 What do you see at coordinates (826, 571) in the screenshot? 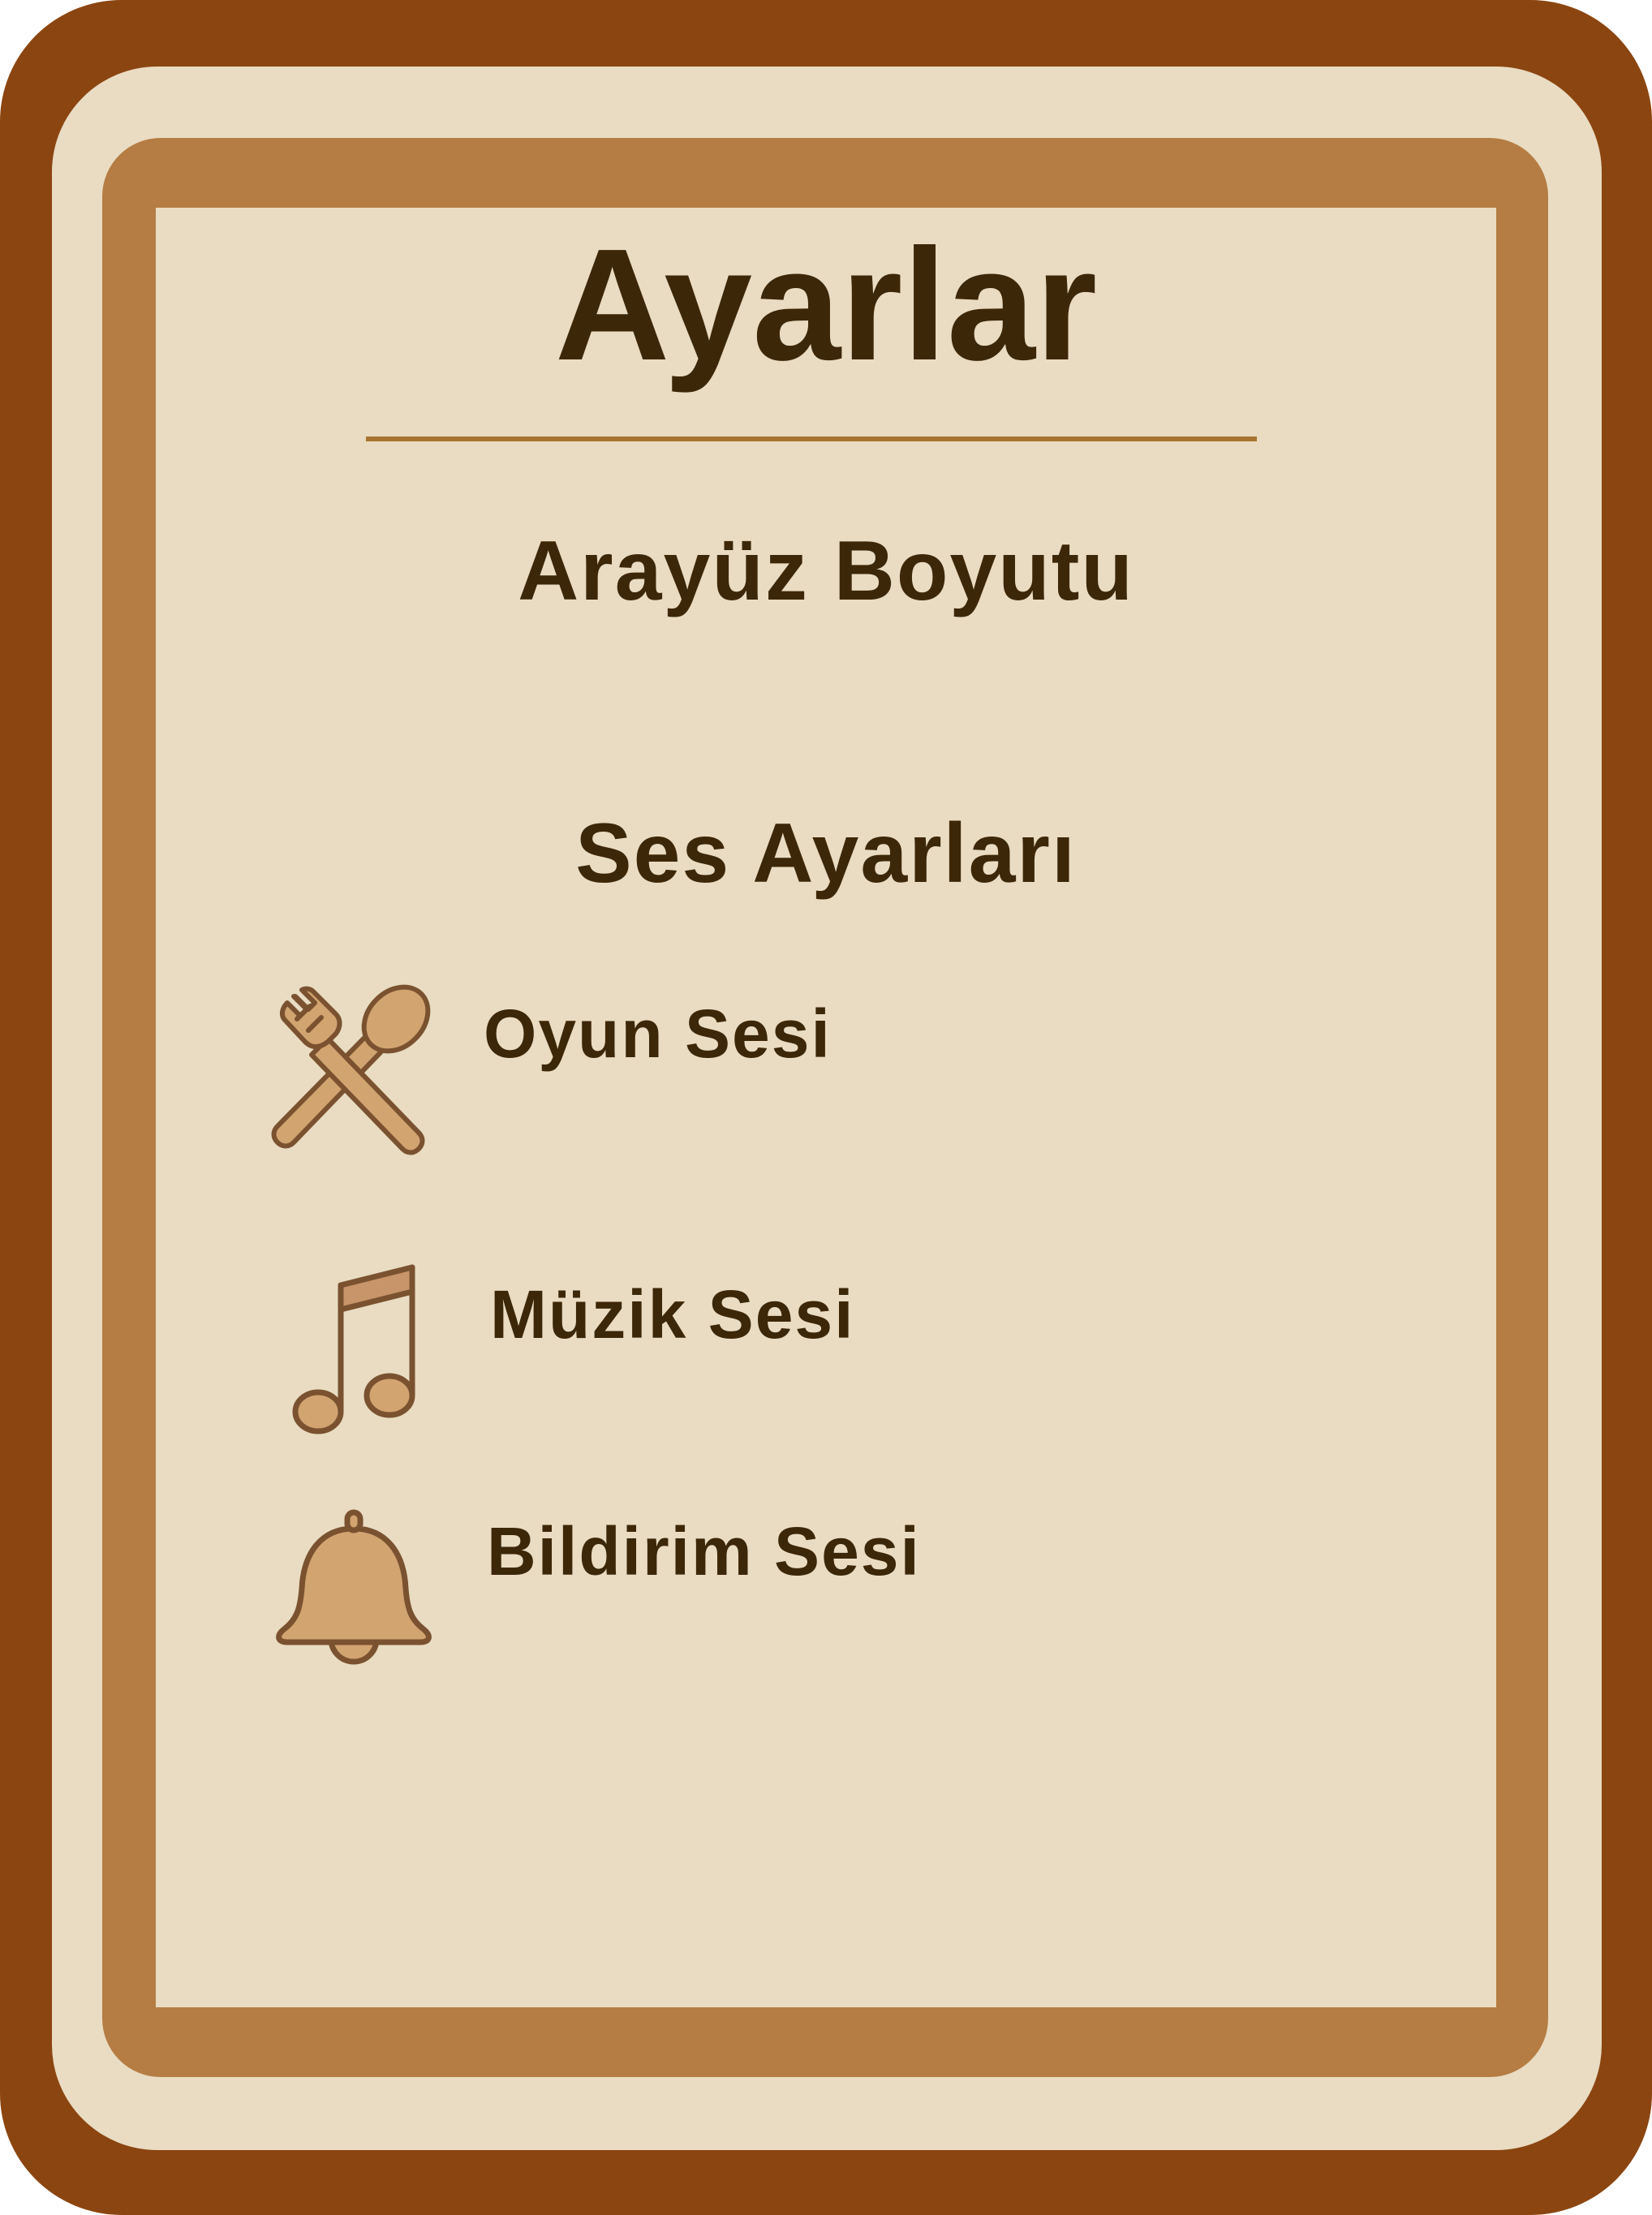
I see `interface-size-heading: Arayüz Boyutu` at bounding box center [826, 571].